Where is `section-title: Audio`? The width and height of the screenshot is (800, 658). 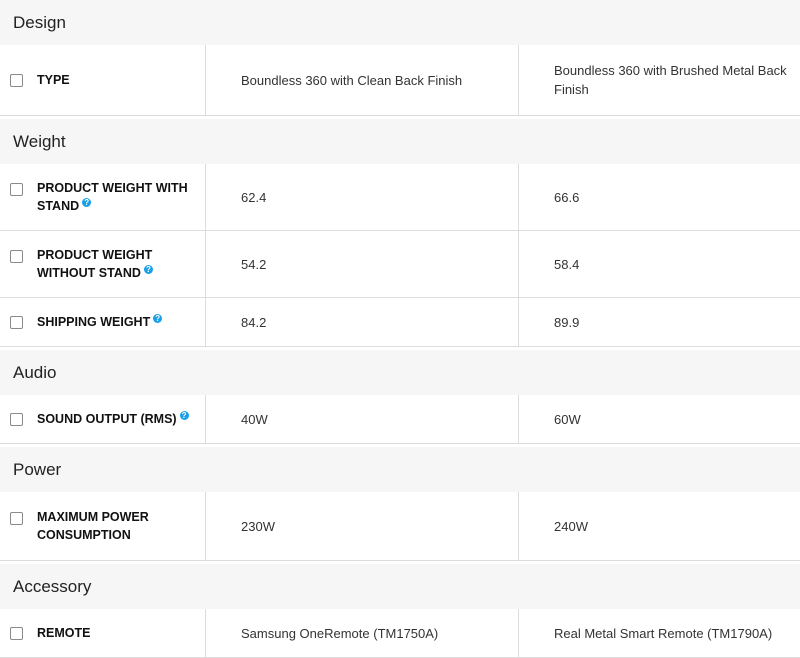 section-title: Audio is located at coordinates (35, 372).